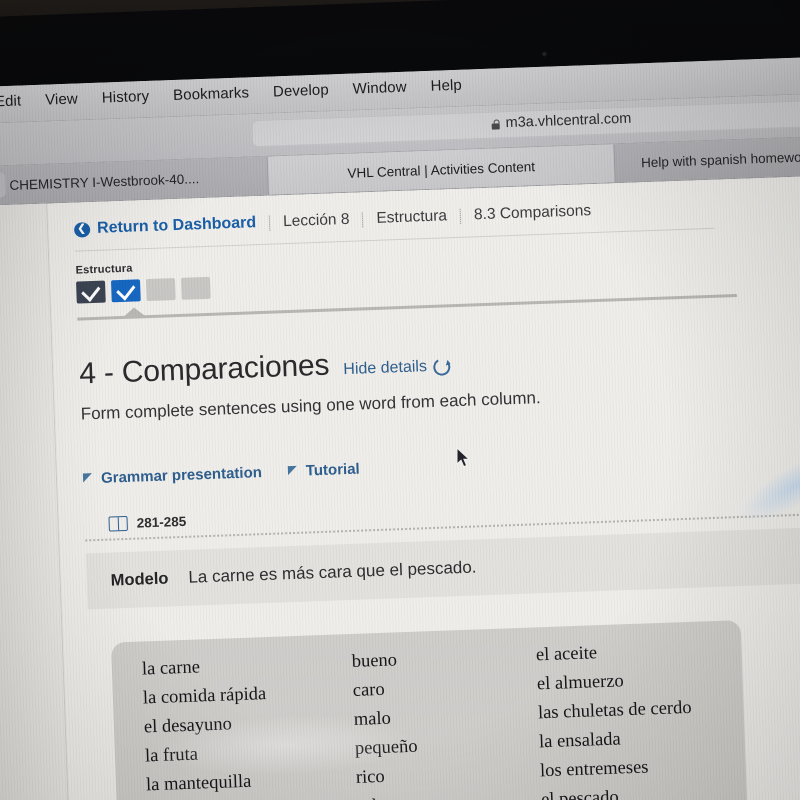 This screenshot has width=800, height=800. What do you see at coordinates (332, 572) in the screenshot?
I see `modelo-example-text: La carne es más cara que el pescado.` at bounding box center [332, 572].